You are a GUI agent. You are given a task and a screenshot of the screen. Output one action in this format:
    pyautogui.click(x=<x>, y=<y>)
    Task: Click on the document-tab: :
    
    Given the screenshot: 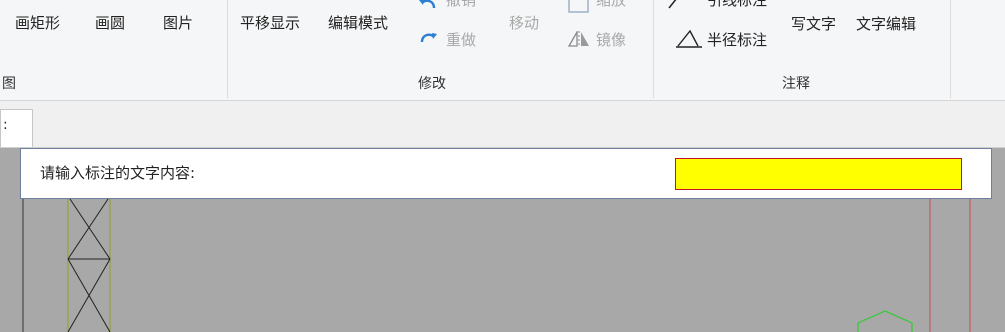 What is the action you would take?
    pyautogui.click(x=16, y=128)
    